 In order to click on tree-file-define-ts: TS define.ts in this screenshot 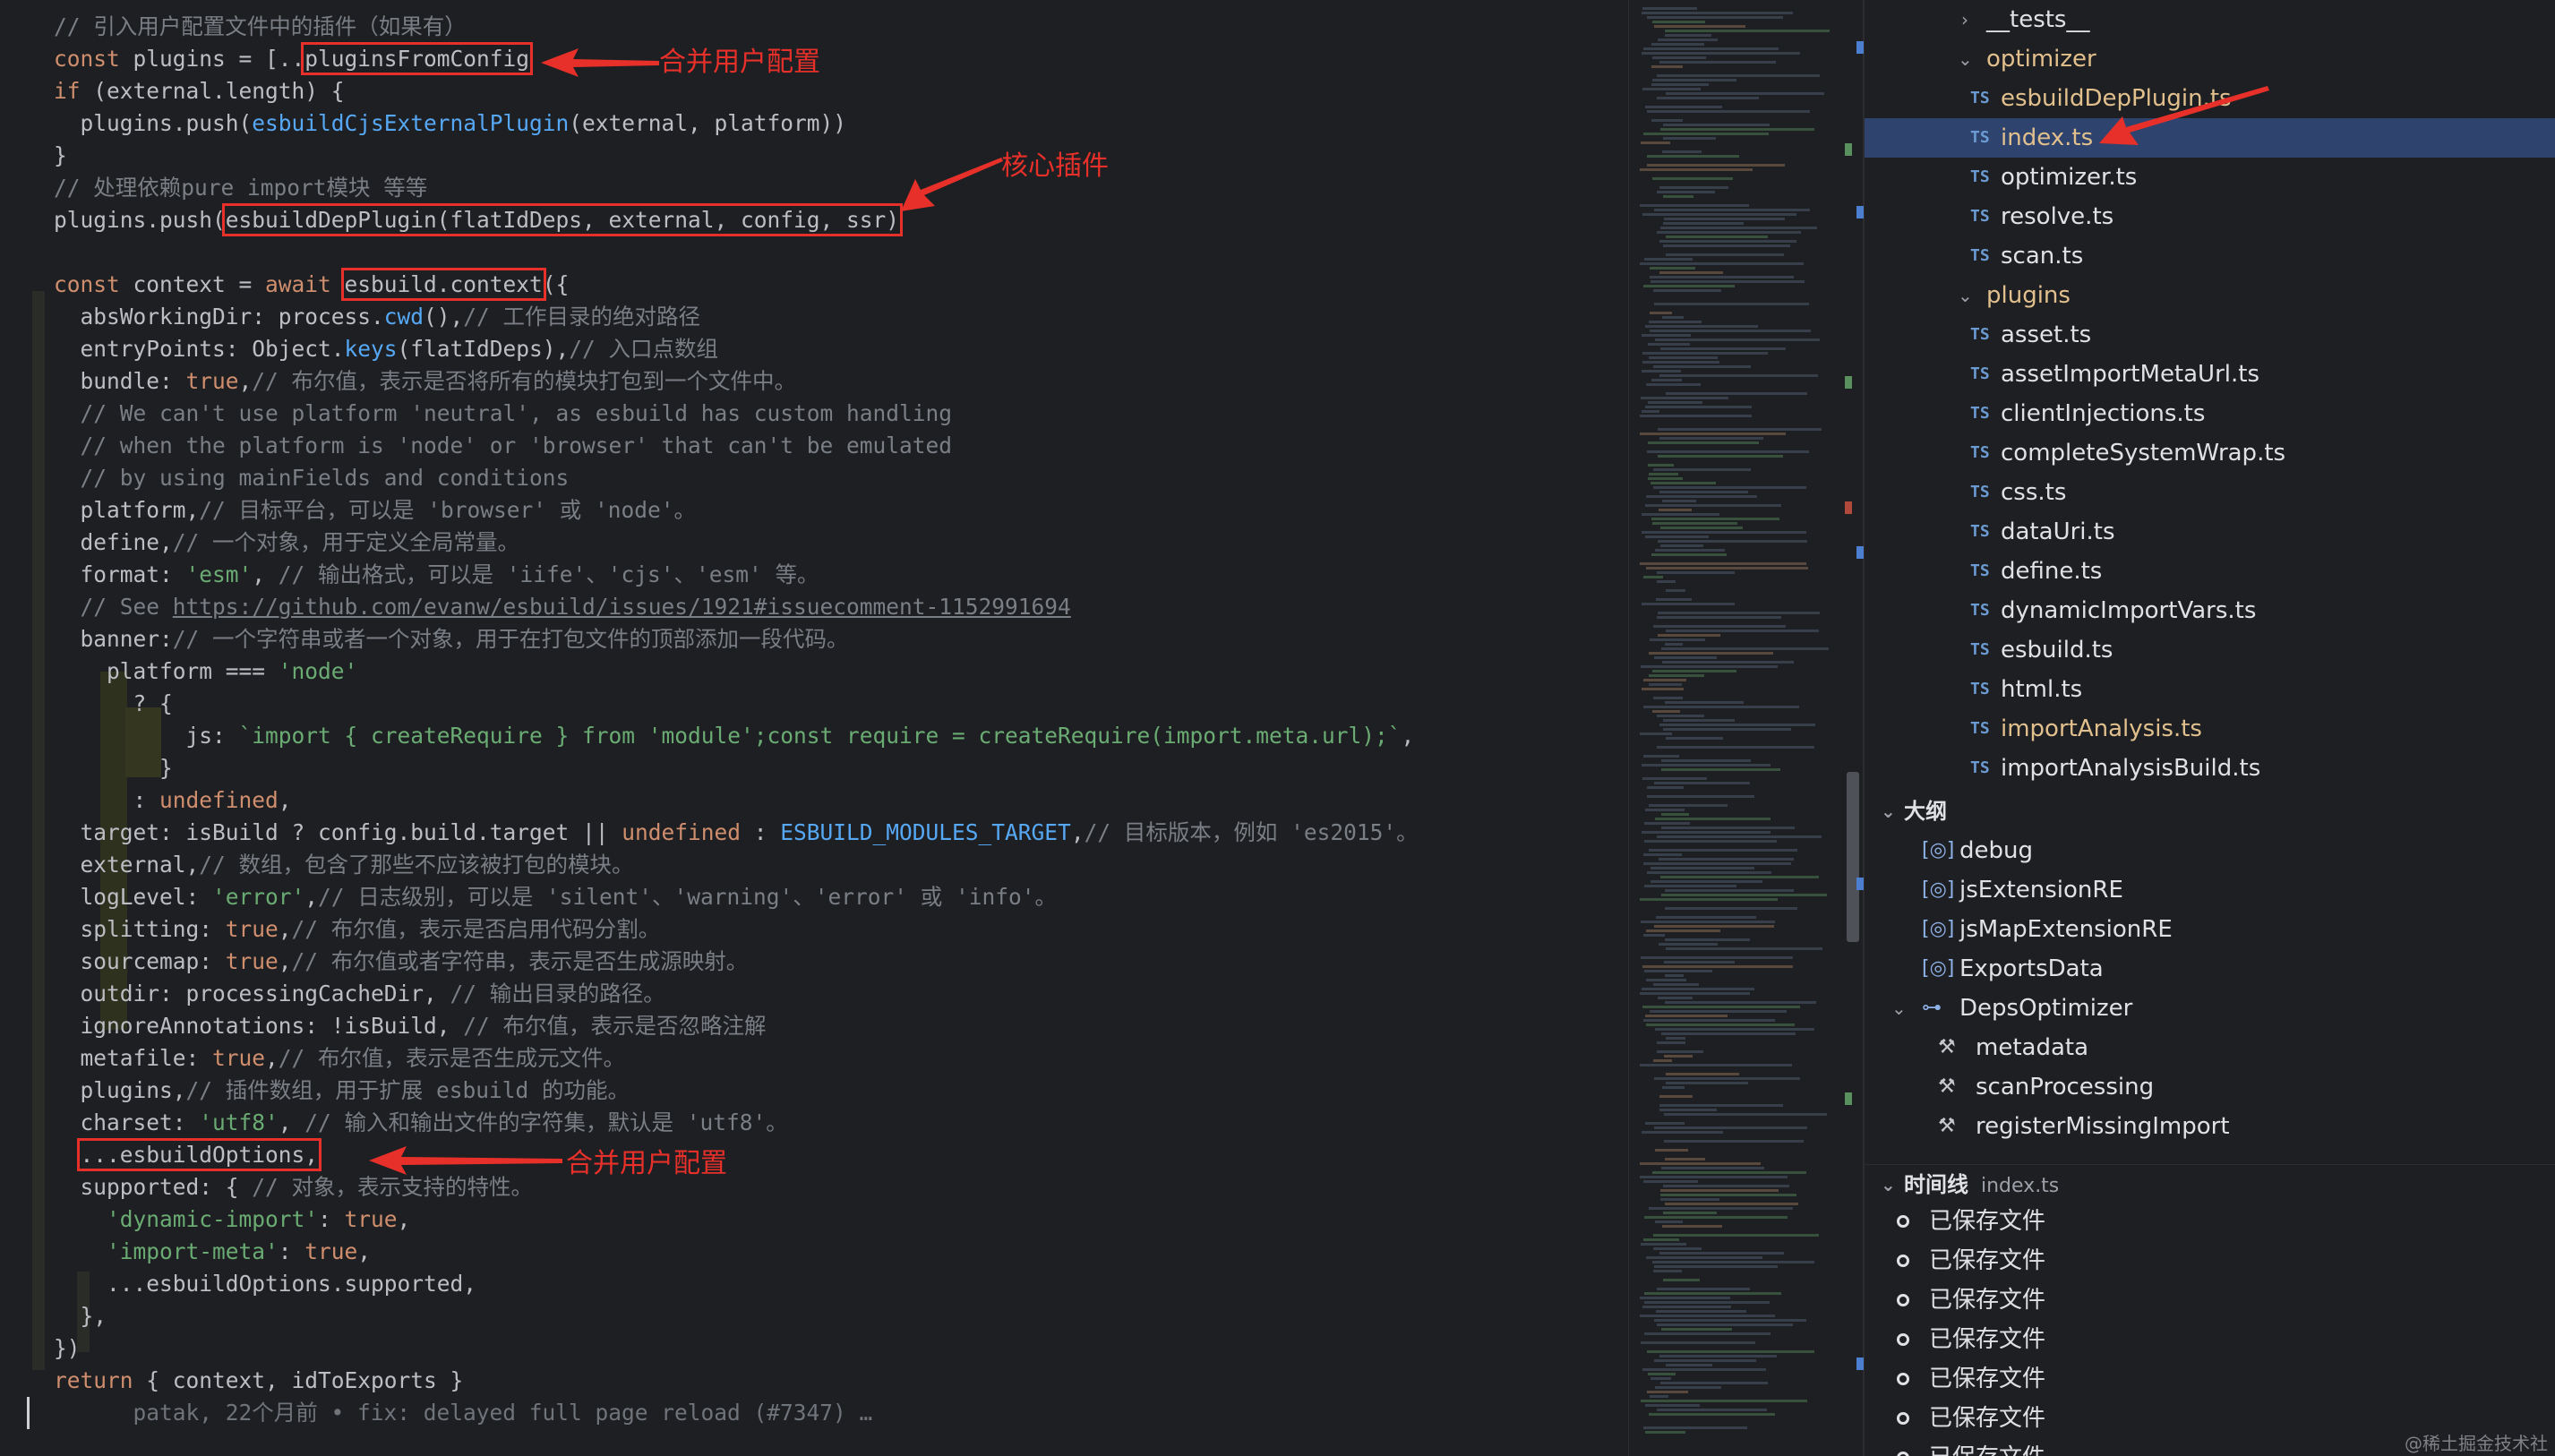, I will do `click(2210, 571)`.